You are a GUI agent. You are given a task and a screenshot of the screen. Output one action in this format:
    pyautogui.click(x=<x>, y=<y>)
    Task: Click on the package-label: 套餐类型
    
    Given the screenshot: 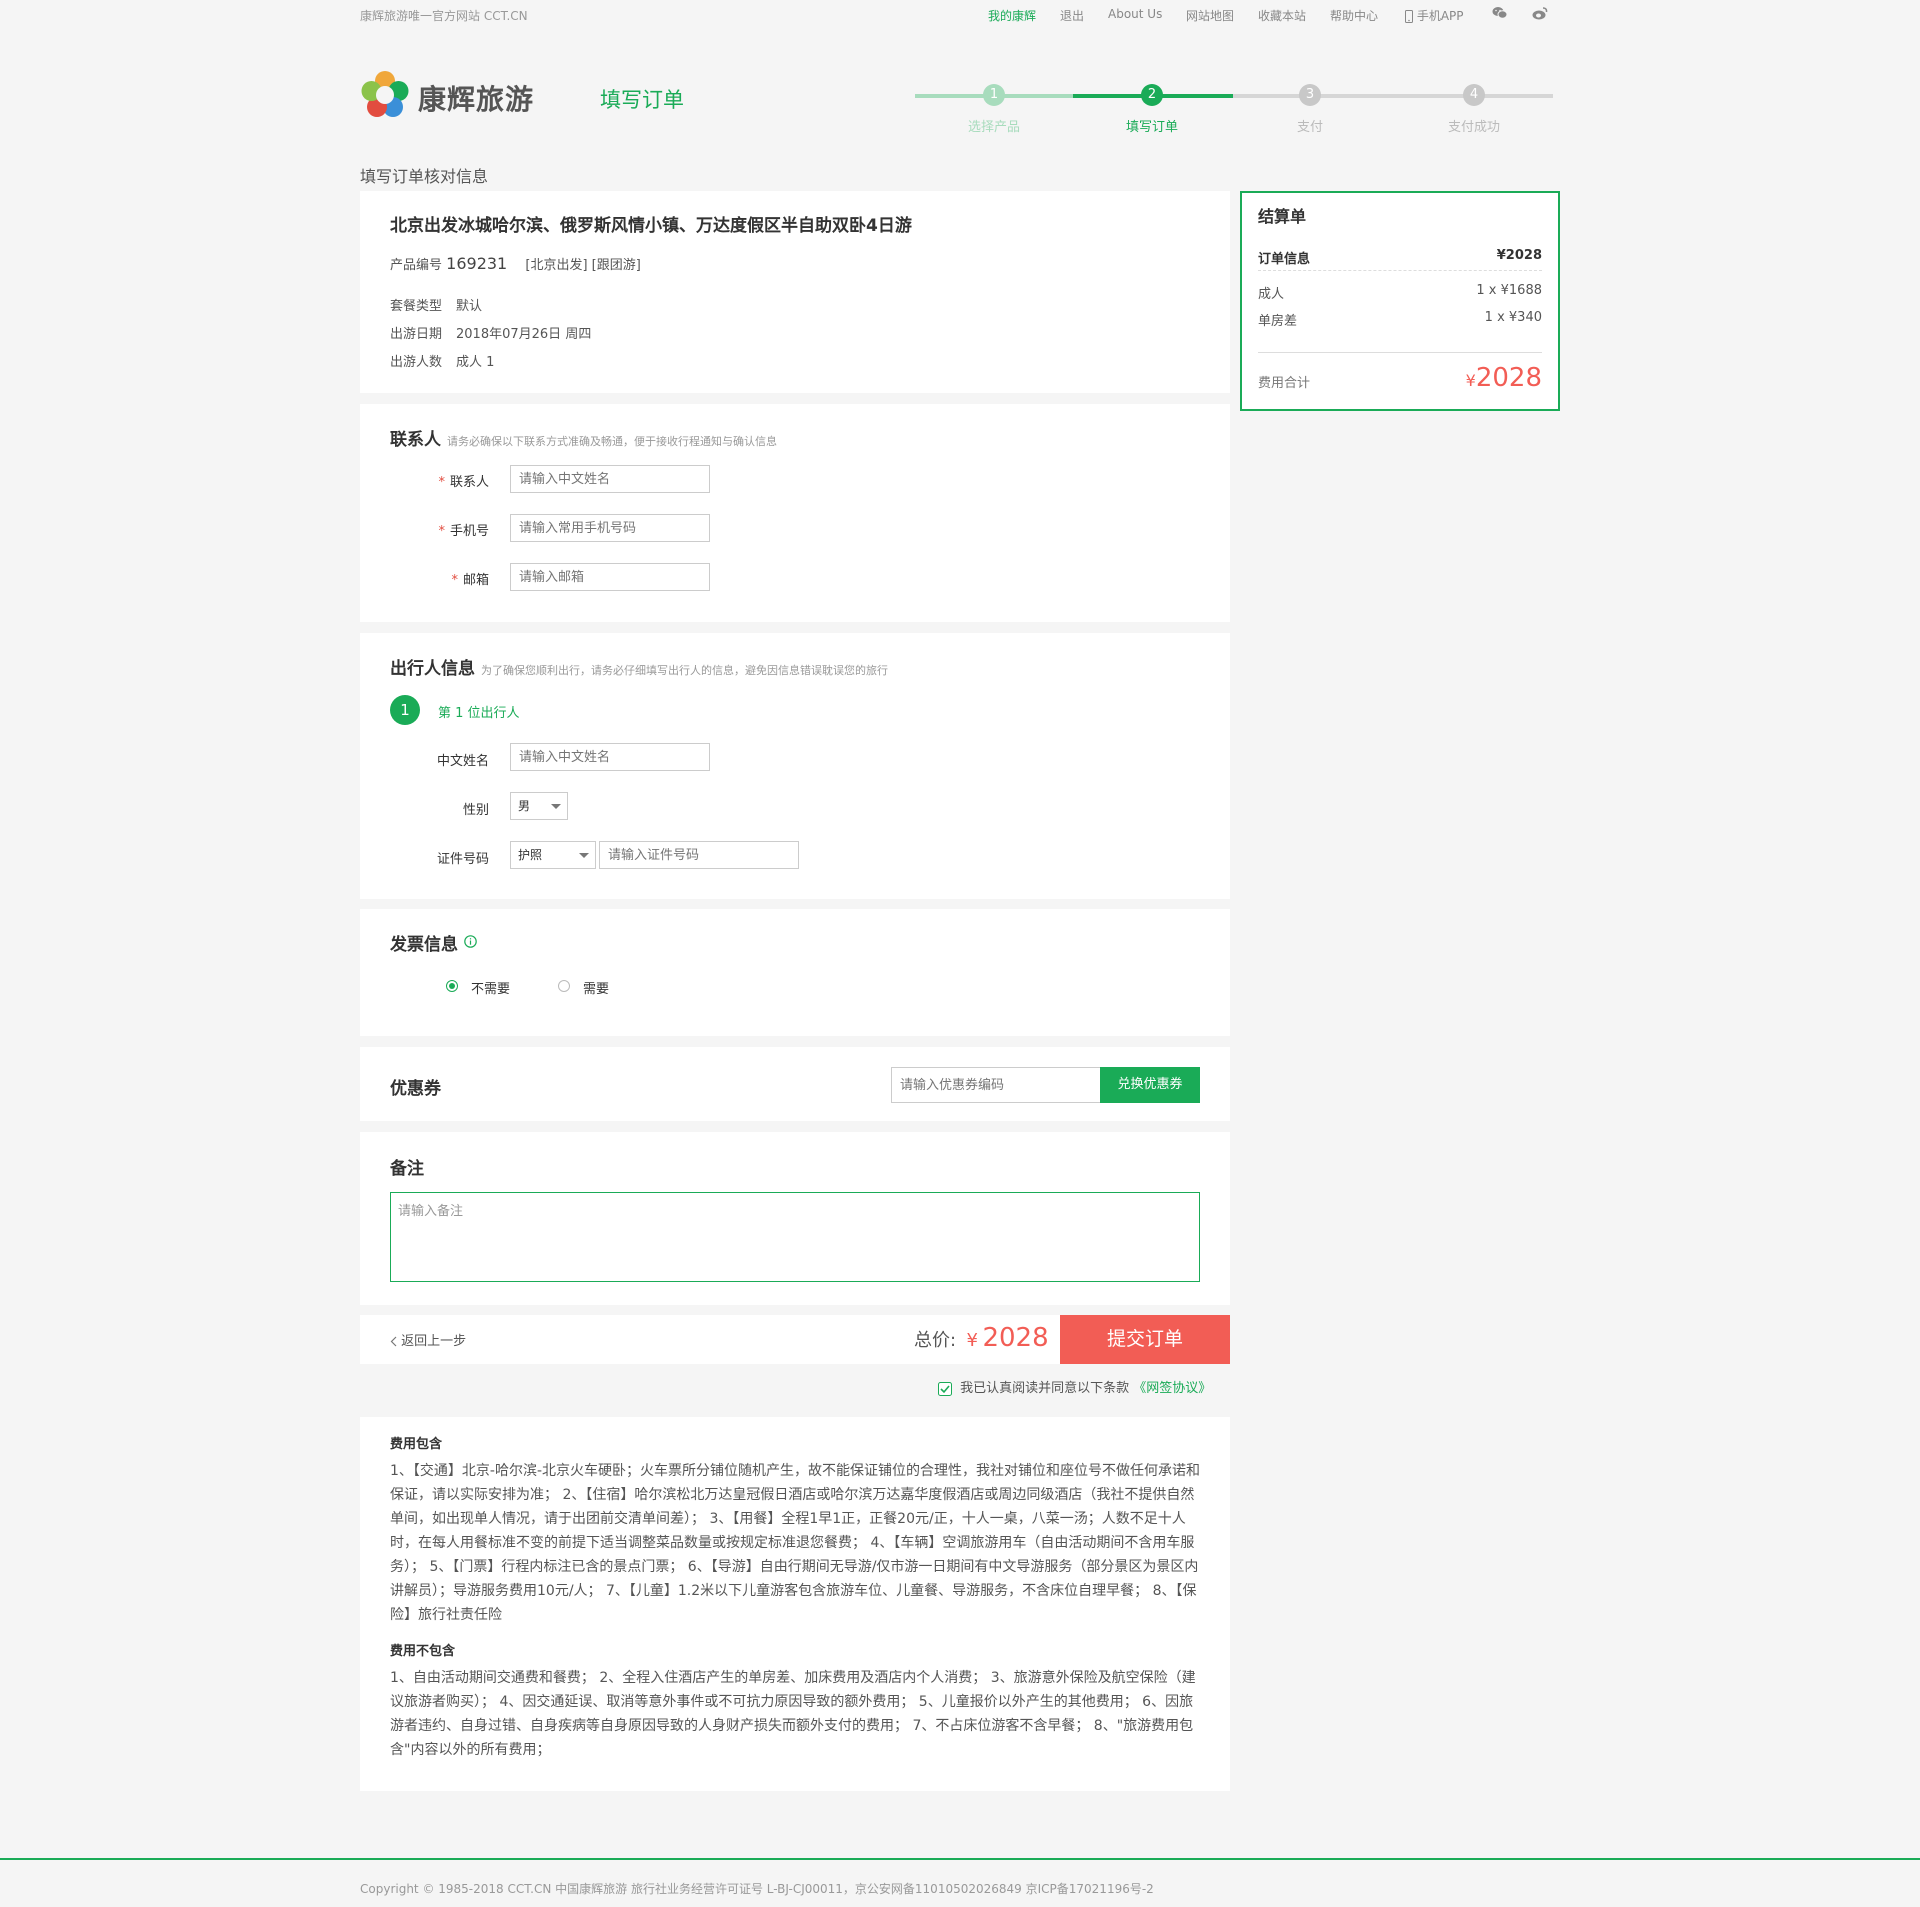 What is the action you would take?
    pyautogui.click(x=416, y=306)
    